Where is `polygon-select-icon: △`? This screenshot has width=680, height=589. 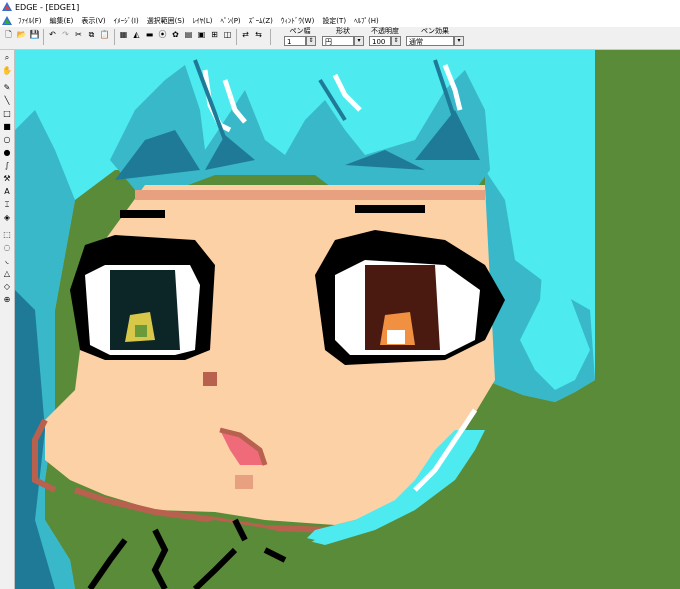 polygon-select-icon: △ is located at coordinates (7, 274).